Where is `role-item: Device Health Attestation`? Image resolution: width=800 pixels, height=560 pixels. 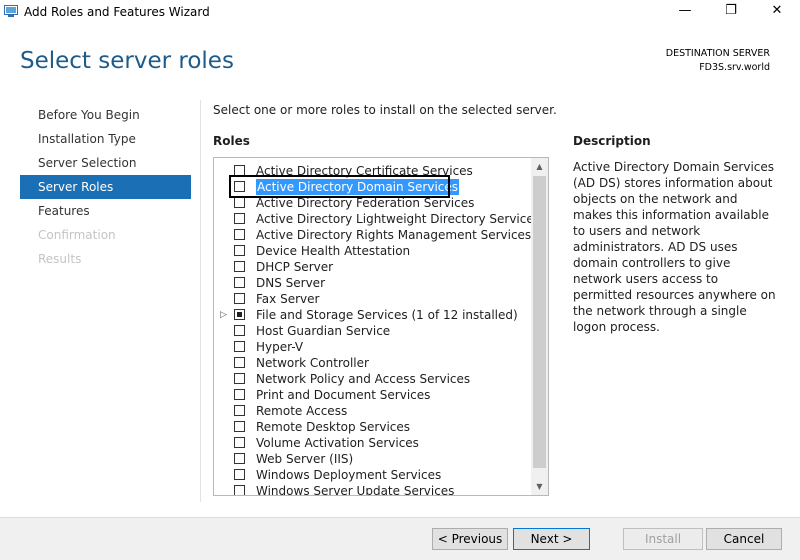
role-item: Device Health Attestation is located at coordinates (372, 251).